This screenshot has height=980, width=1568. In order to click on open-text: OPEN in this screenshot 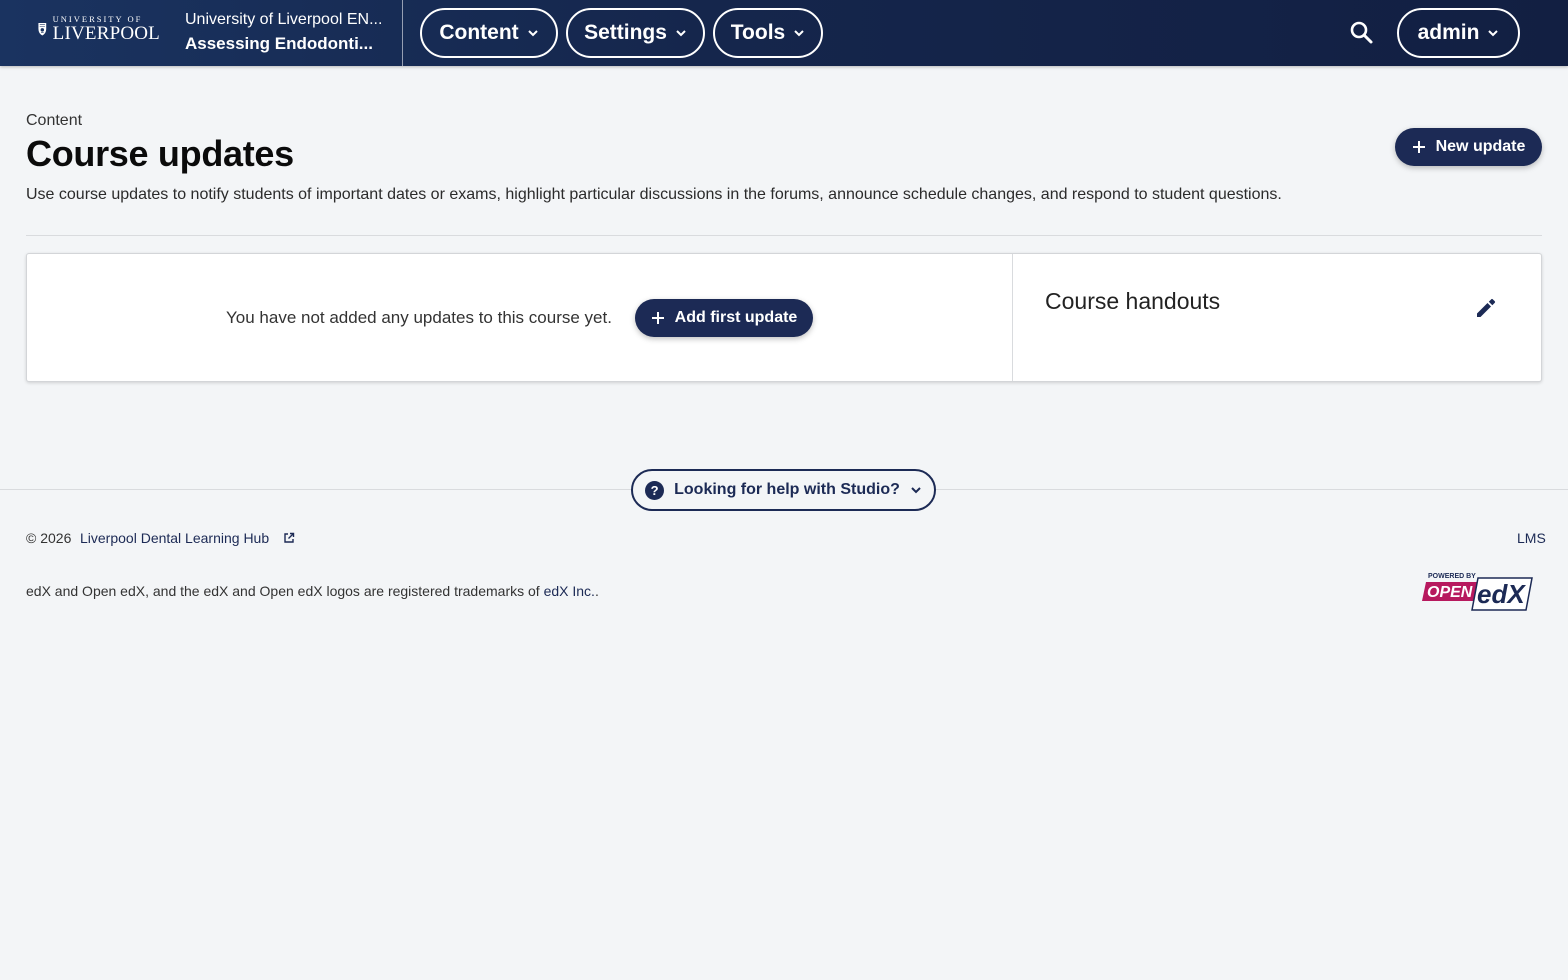, I will do `click(1450, 592)`.